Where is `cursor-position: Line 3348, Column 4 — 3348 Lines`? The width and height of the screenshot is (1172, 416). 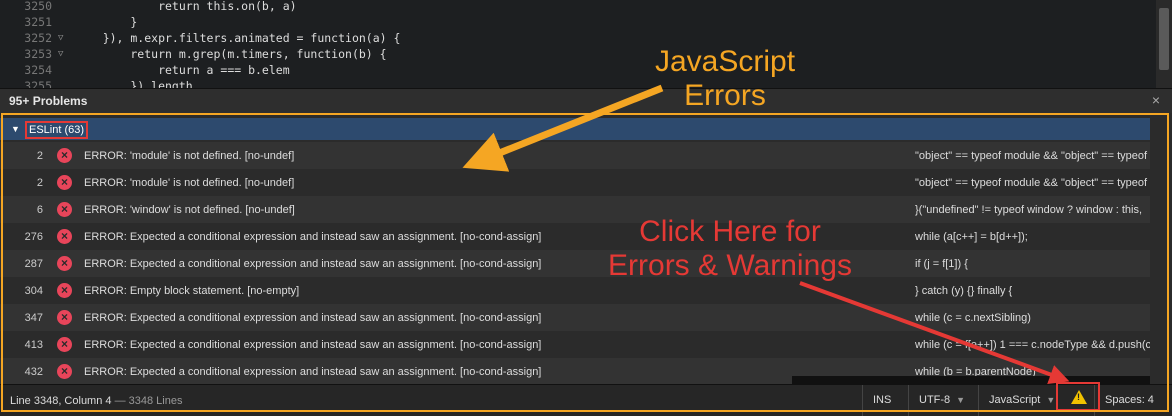 cursor-position: Line 3348, Column 4 — 3348 Lines is located at coordinates (96, 401).